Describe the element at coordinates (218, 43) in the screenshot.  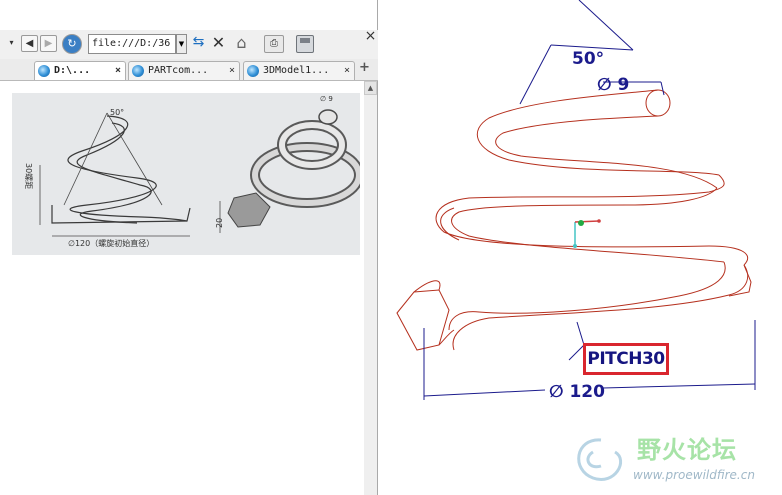
I see `stop-icon: ✕` at that location.